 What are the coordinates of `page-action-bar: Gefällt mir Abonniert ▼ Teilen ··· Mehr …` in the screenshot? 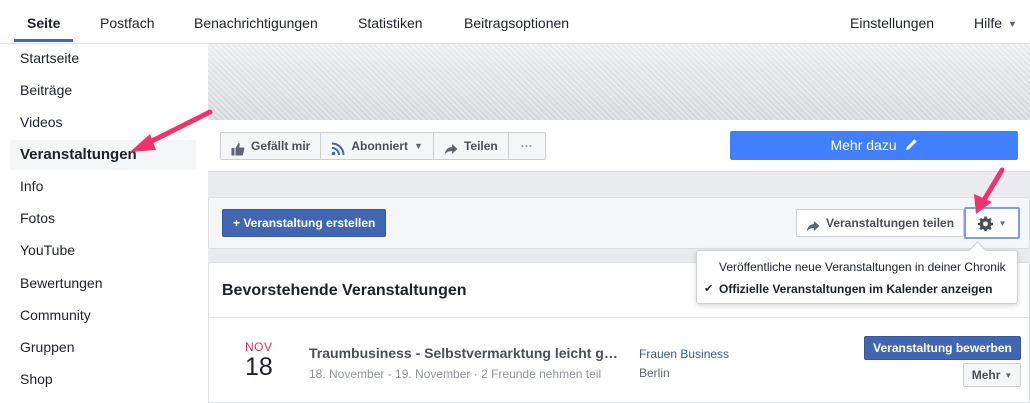 It's located at (619, 146).